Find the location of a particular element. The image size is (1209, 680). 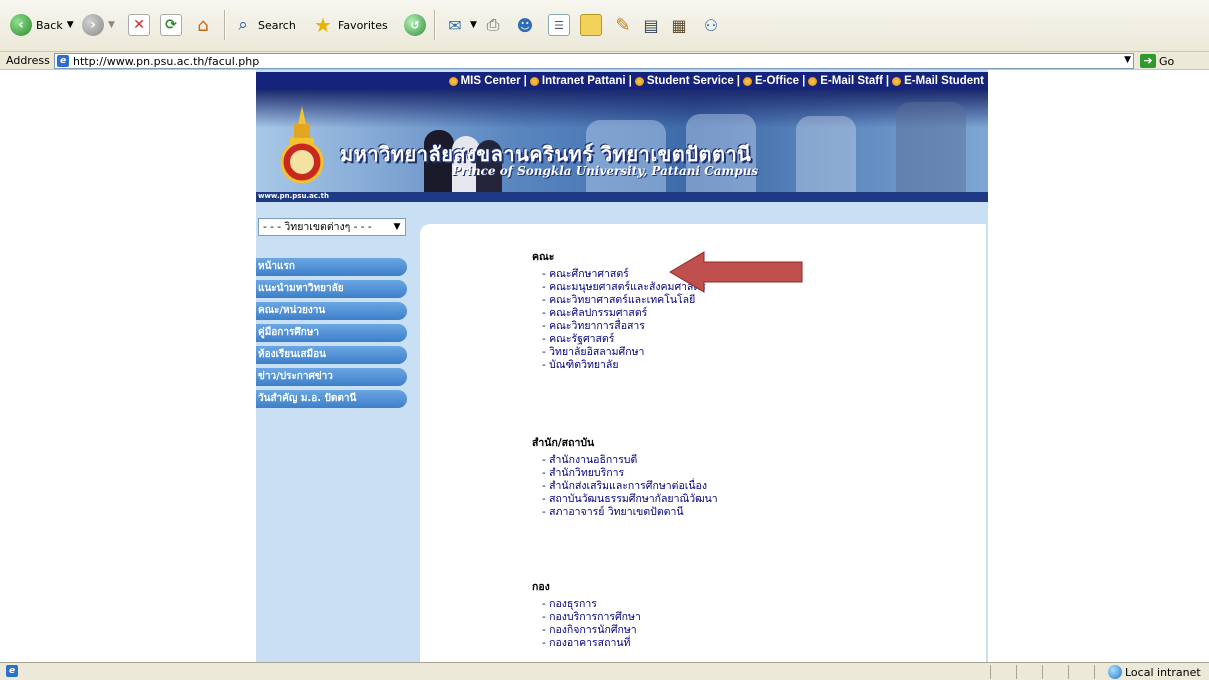

campus-select: - - - วิทยาเขตต่างๆ - - - ▼ is located at coordinates (332, 227).